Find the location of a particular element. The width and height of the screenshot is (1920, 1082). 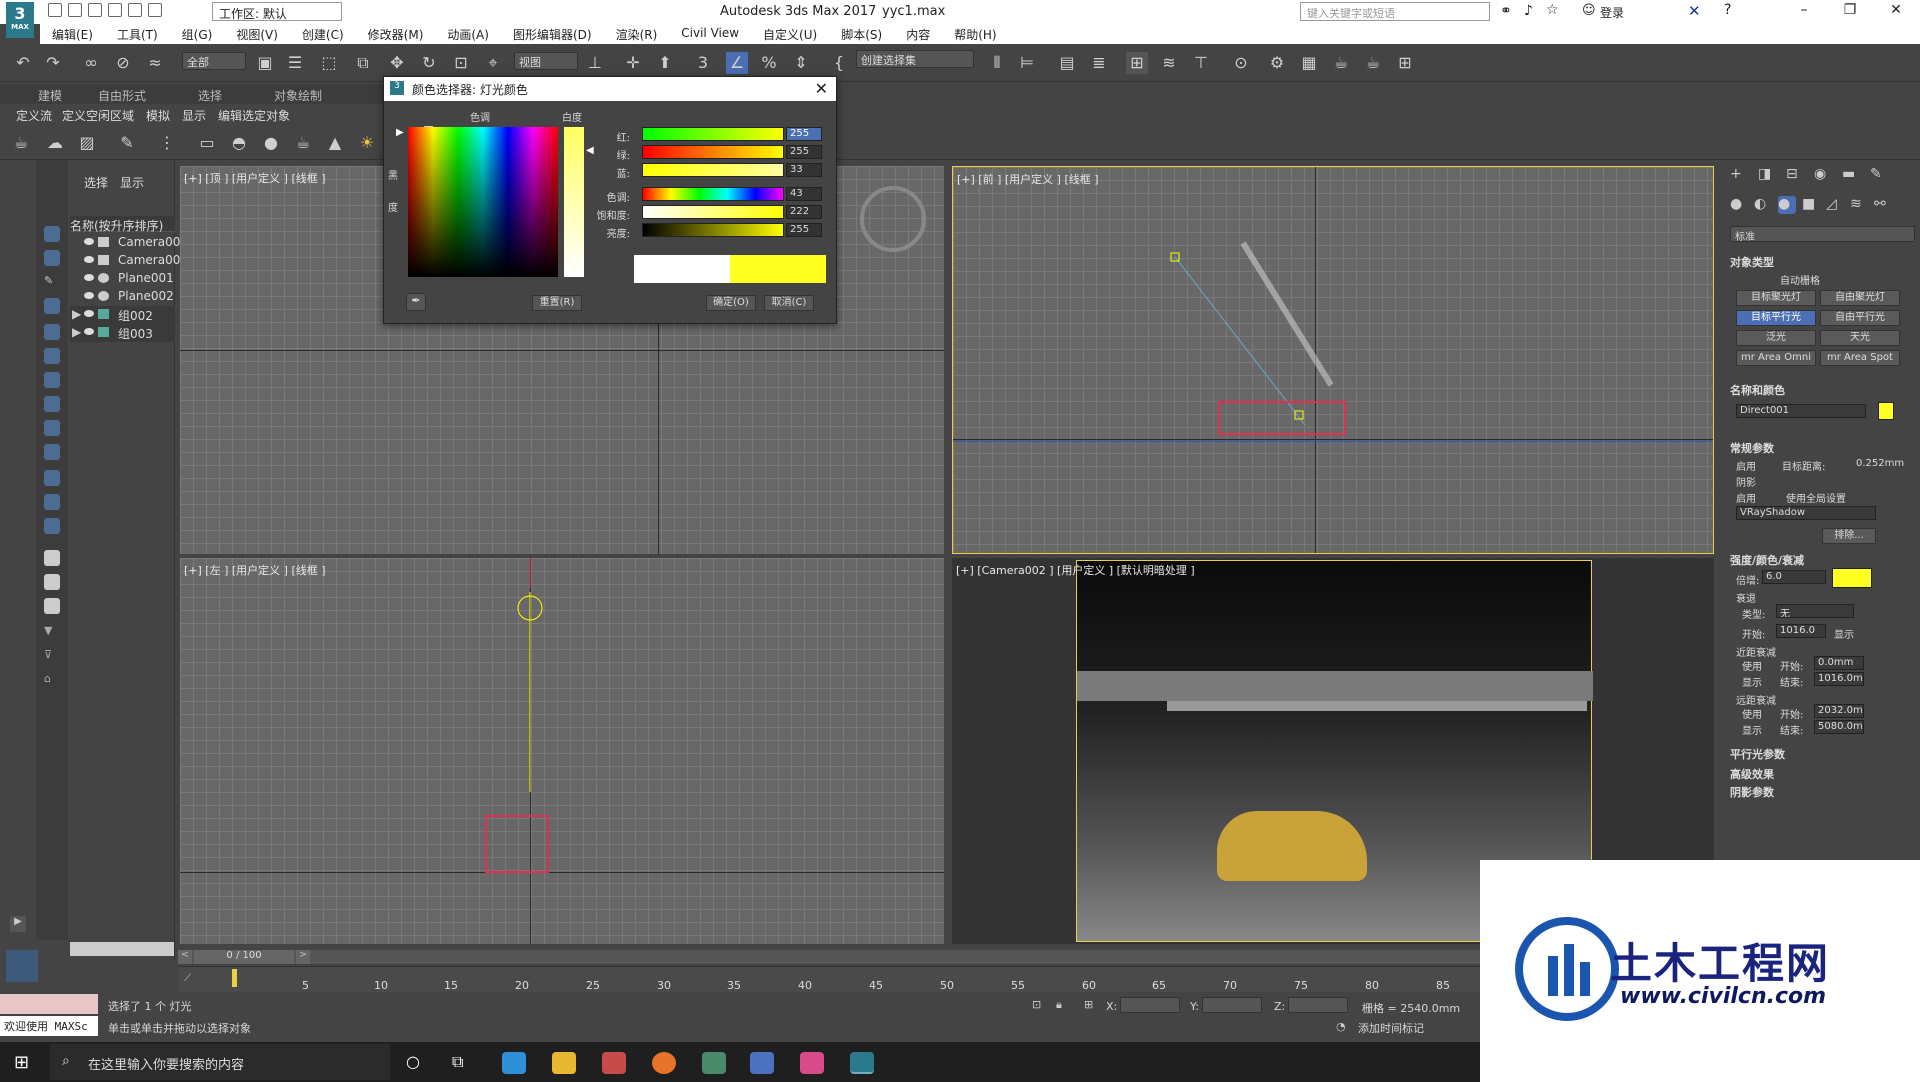

near-end-input: 1016.0m is located at coordinates (1839, 679).